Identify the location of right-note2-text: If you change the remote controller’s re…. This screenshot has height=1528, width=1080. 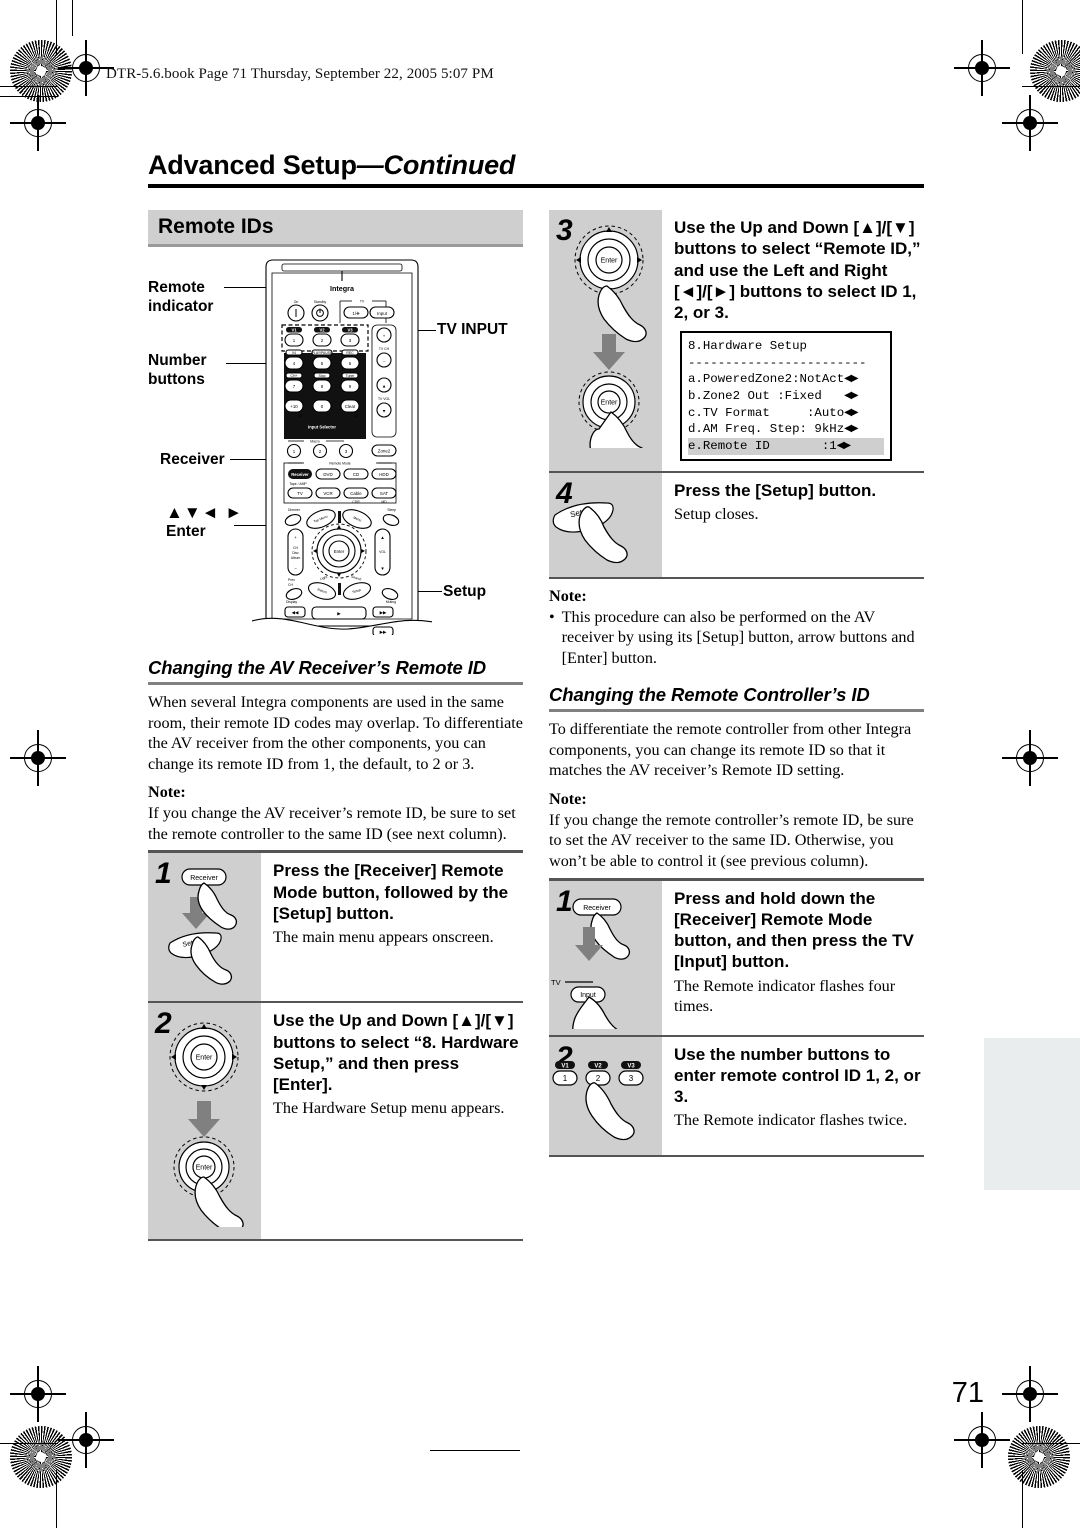
(731, 840).